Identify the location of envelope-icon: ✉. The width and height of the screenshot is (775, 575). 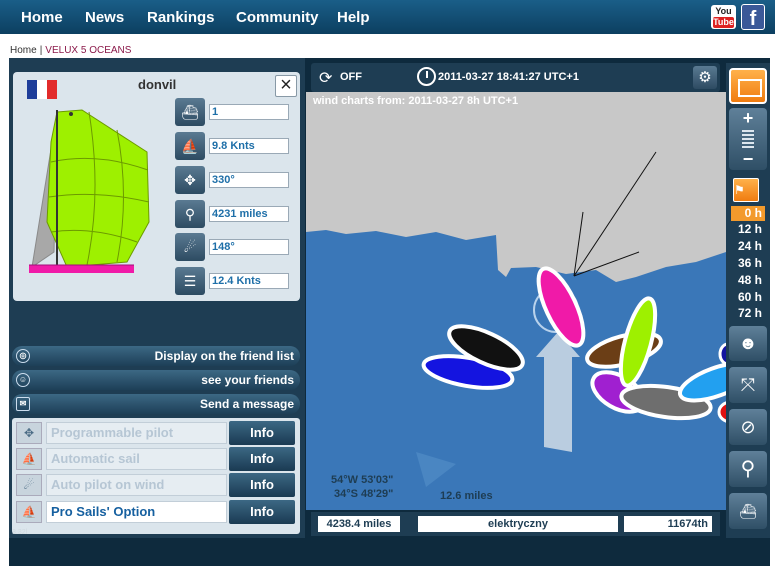
(23, 404).